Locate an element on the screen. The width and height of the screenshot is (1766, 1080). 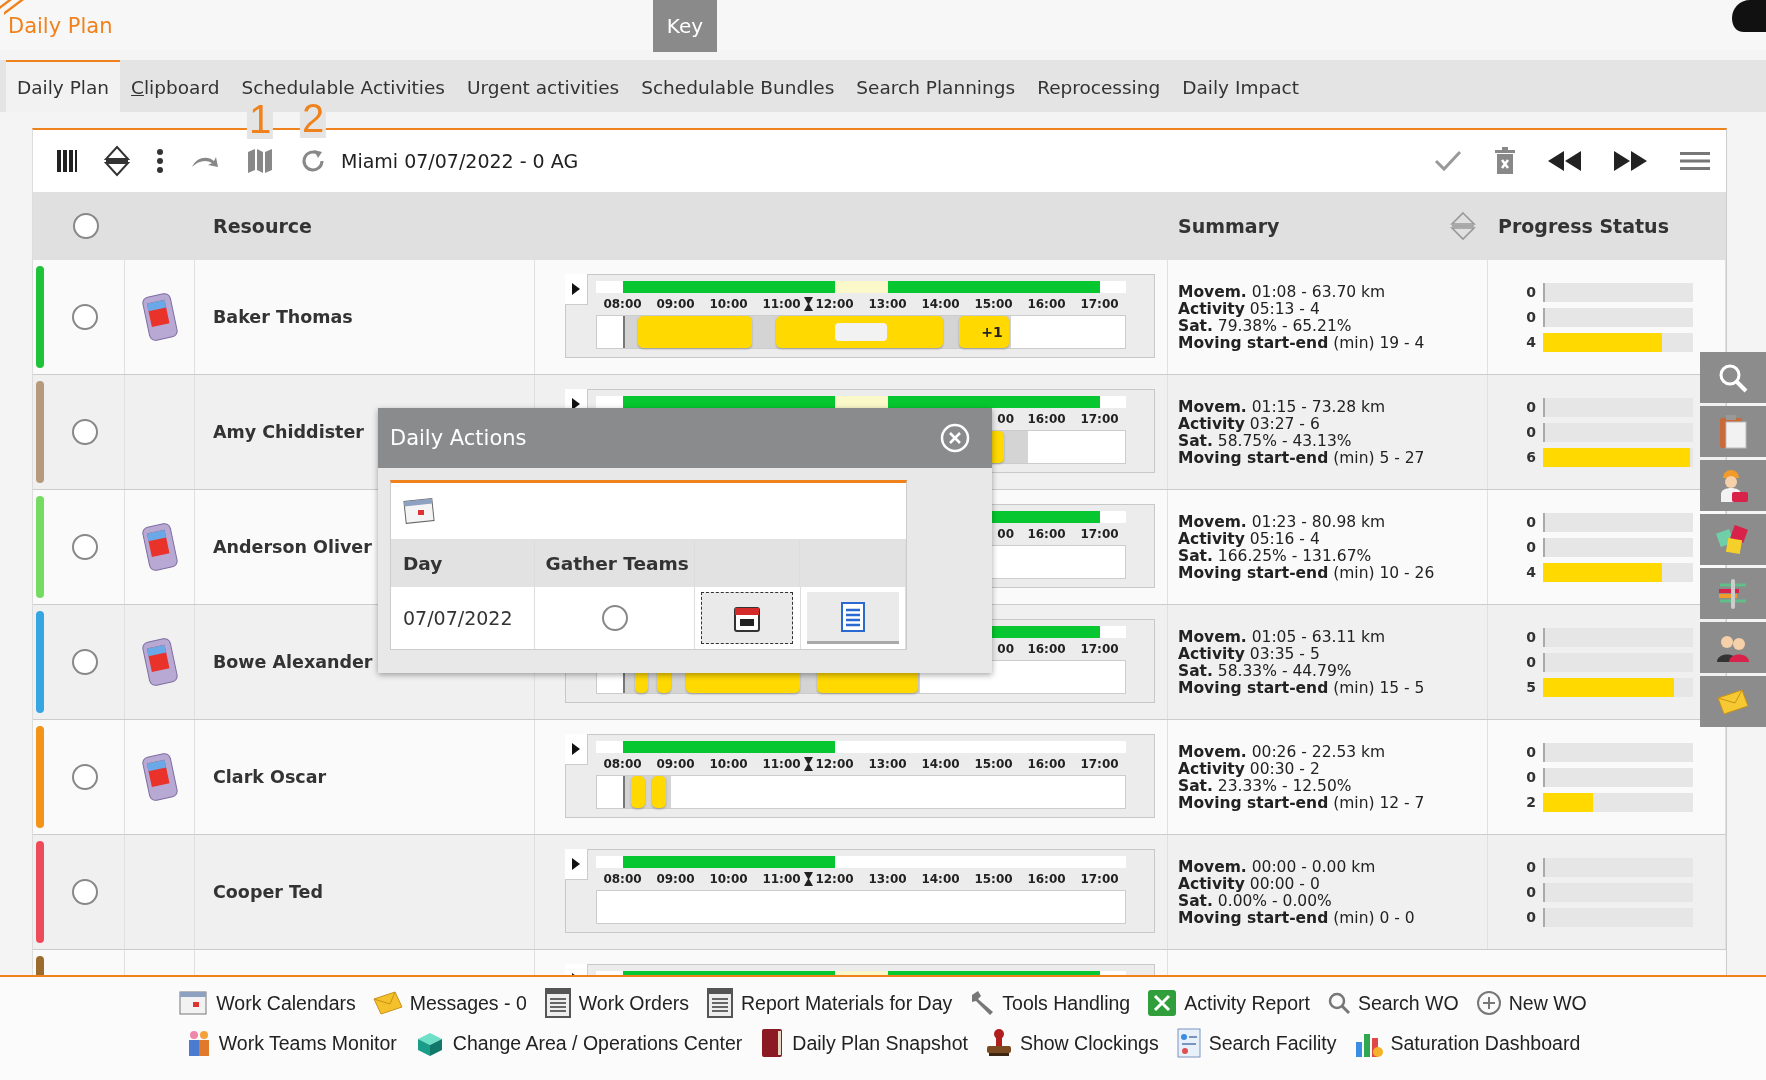
resource-name: Anderson Oliver is located at coordinates (292, 547).